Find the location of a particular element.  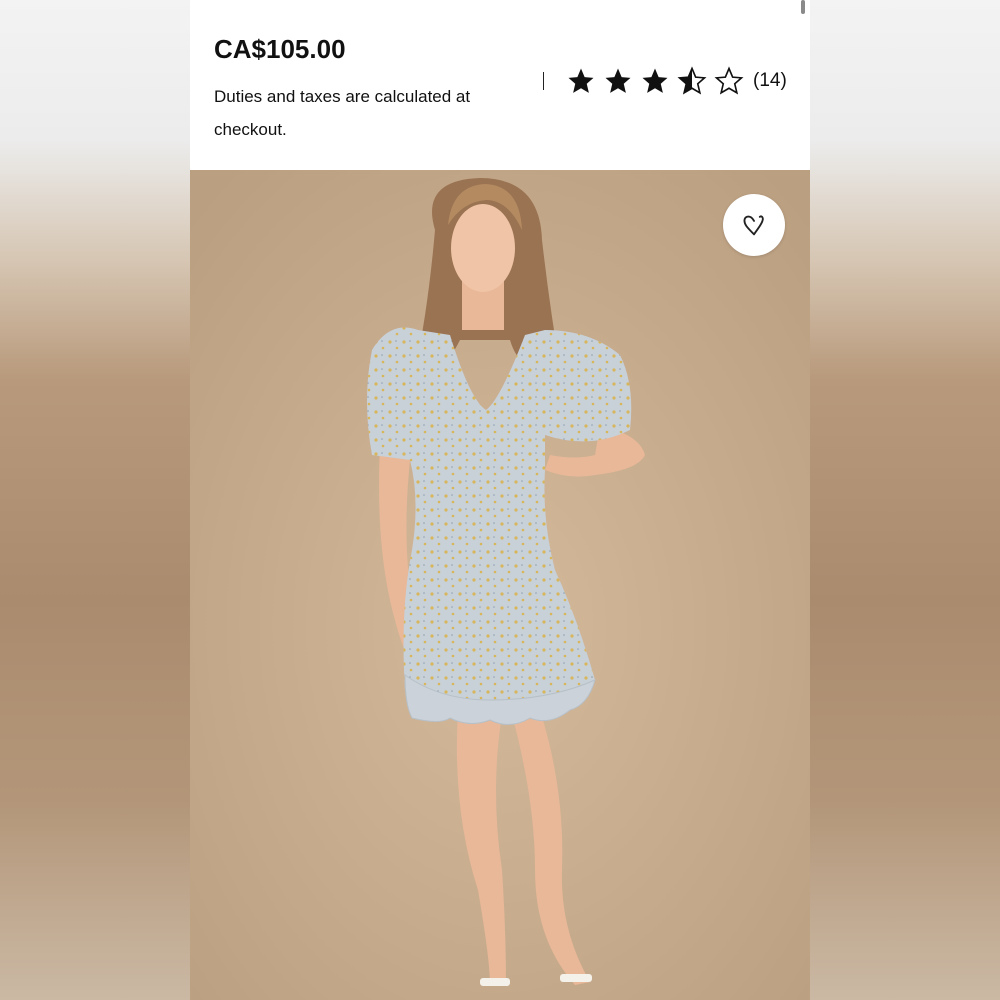

divider is located at coordinates (543, 81).